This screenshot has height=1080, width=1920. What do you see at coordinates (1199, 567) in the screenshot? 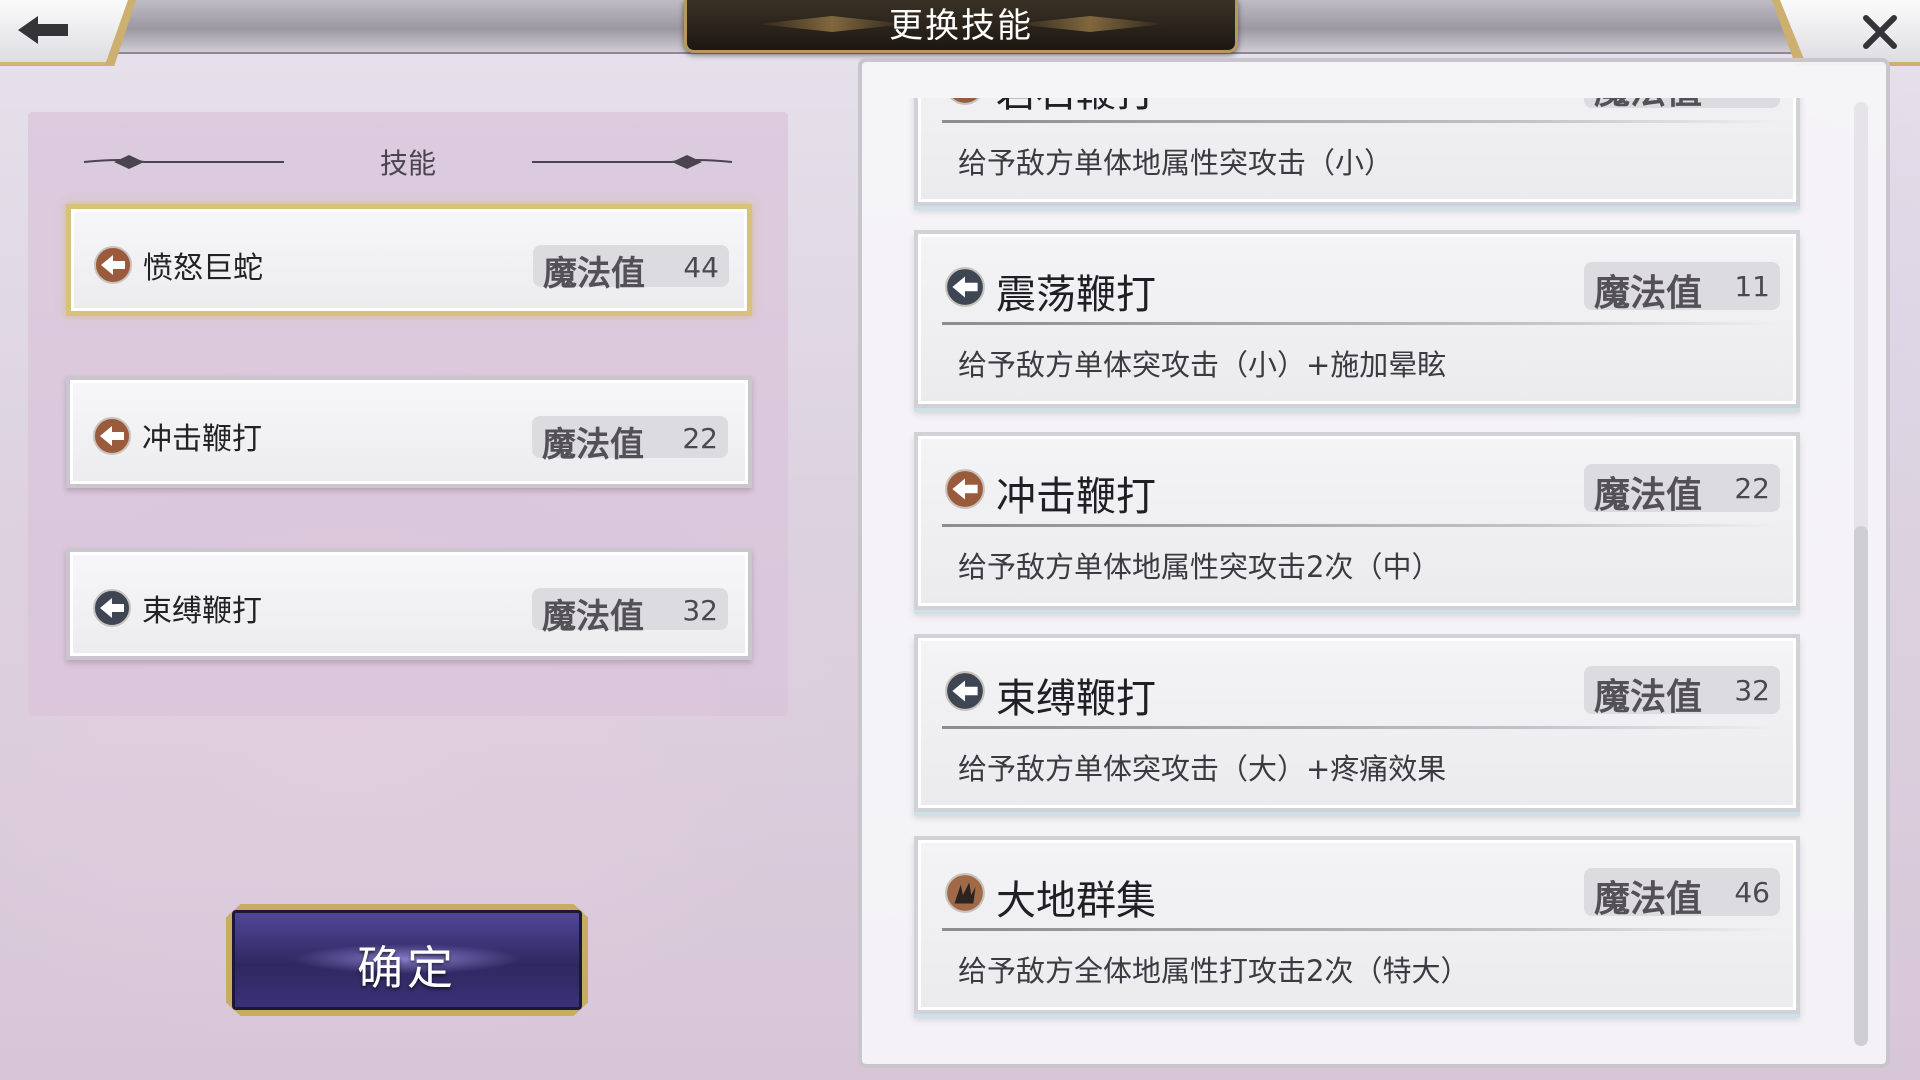
I see `skill-description: 给予敌方单体地属性突攻击2次（中）` at bounding box center [1199, 567].